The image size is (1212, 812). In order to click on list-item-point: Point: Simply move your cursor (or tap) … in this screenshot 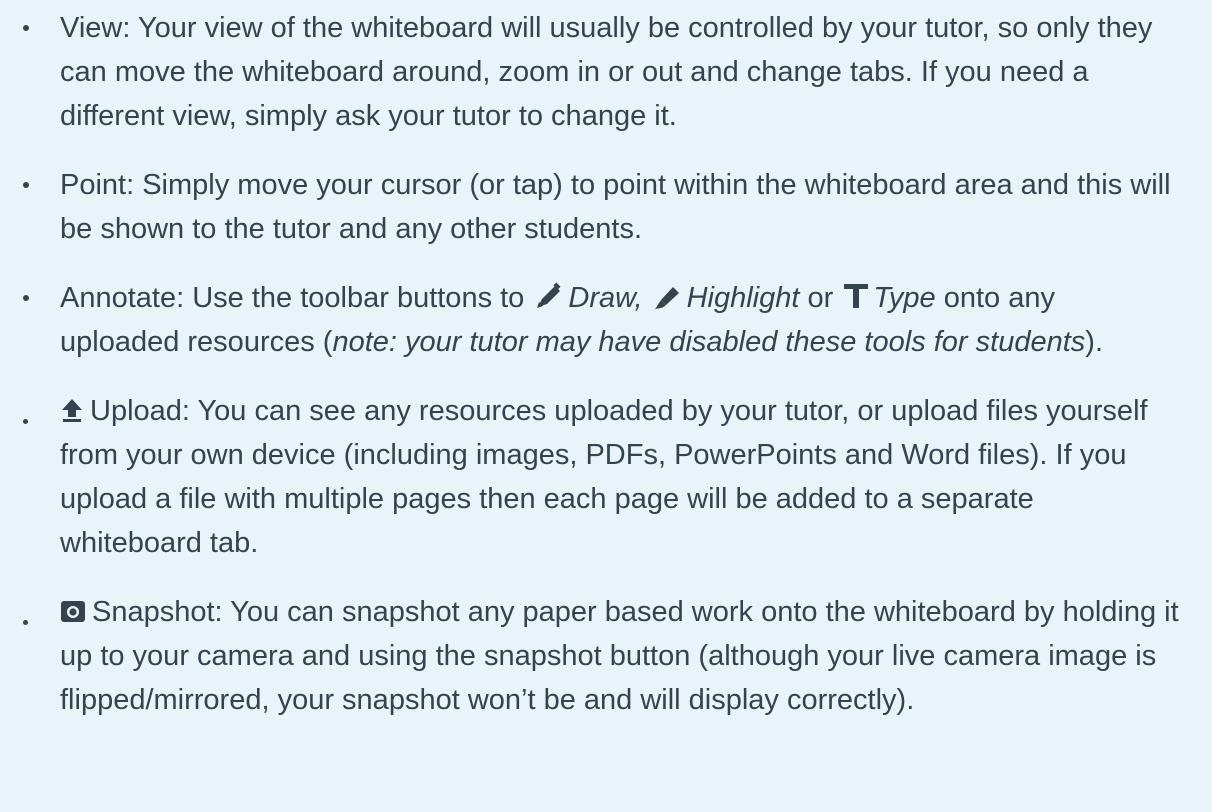, I will do `click(602, 207)`.